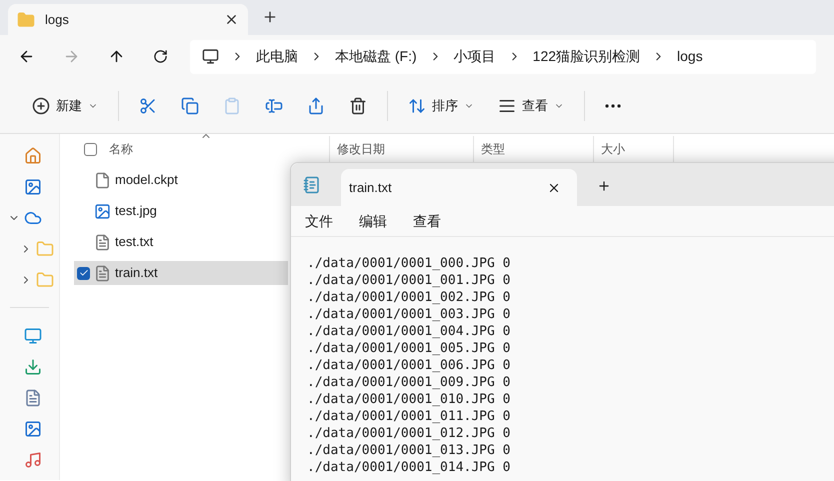  What do you see at coordinates (586, 56) in the screenshot?
I see `breadcrumb: 122猫脸识别检测` at bounding box center [586, 56].